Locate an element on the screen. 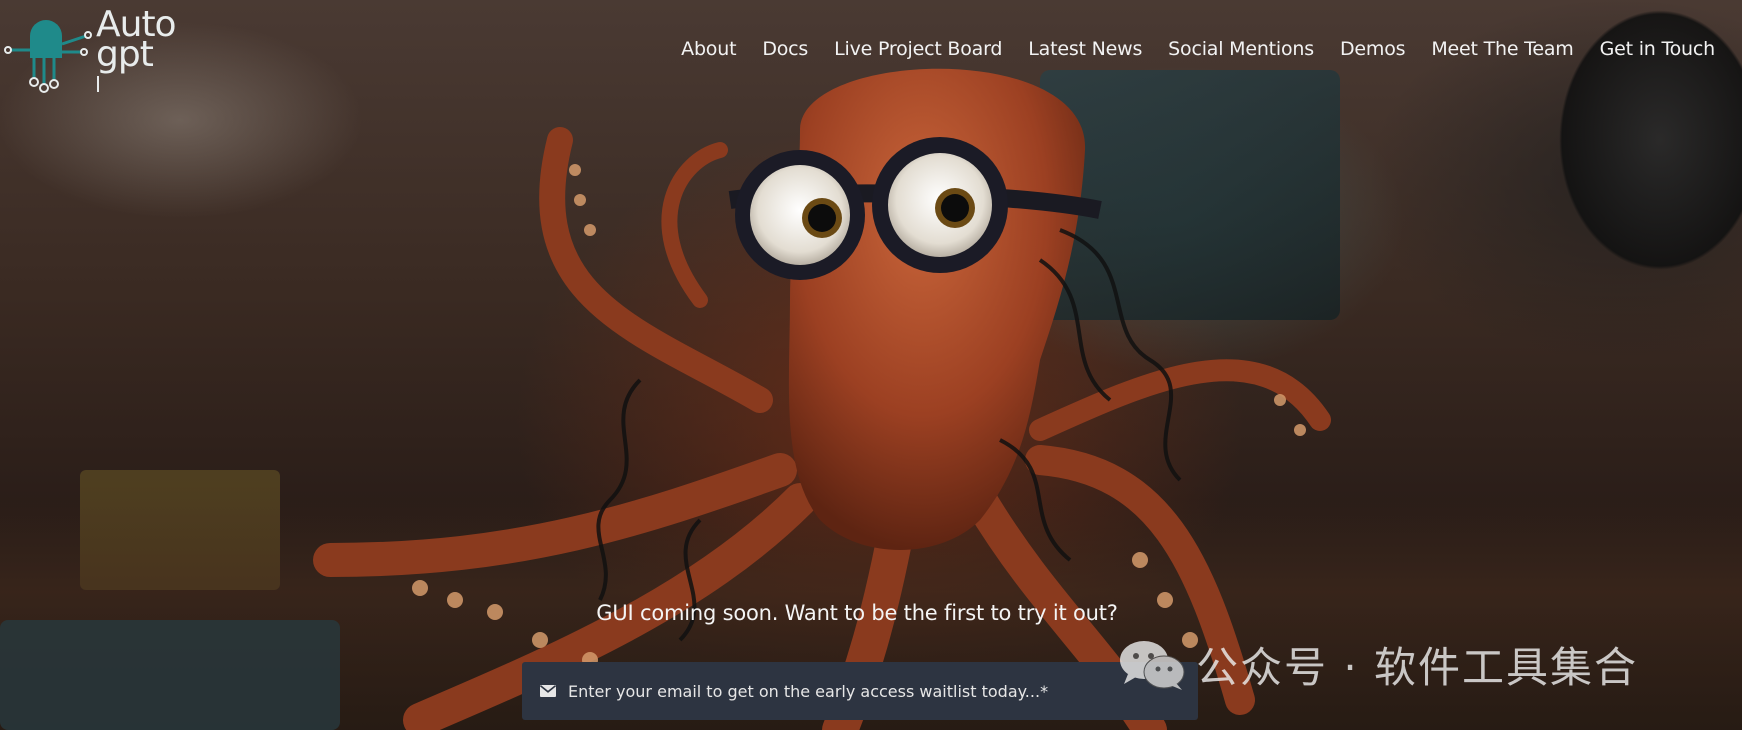 This screenshot has height=730, width=1742. nav-link-meet-the-team: Meet The Team is located at coordinates (1502, 49).